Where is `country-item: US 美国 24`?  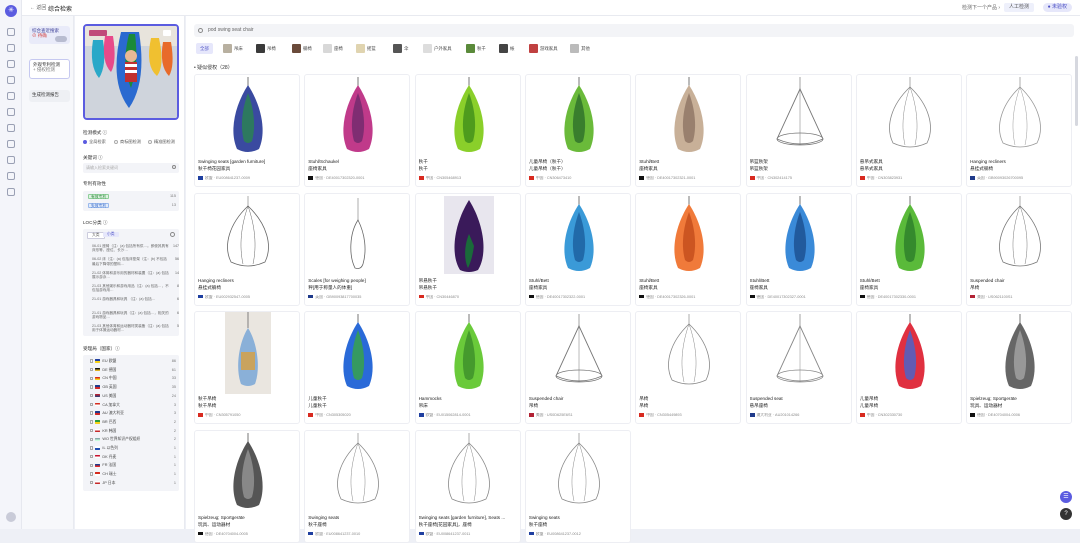 country-item: US 美国 24 is located at coordinates (134, 397).